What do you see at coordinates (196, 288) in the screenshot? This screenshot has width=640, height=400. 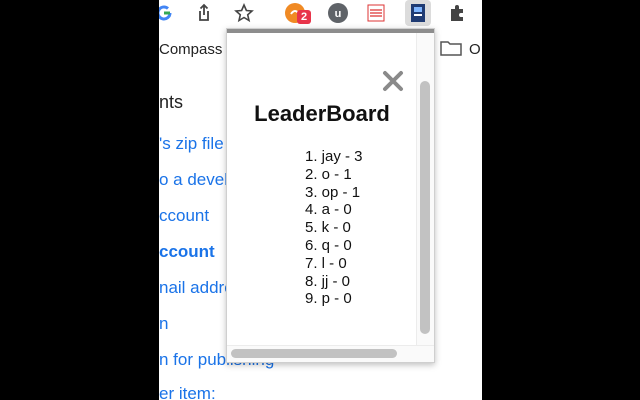 I see `page-link: nail addre` at bounding box center [196, 288].